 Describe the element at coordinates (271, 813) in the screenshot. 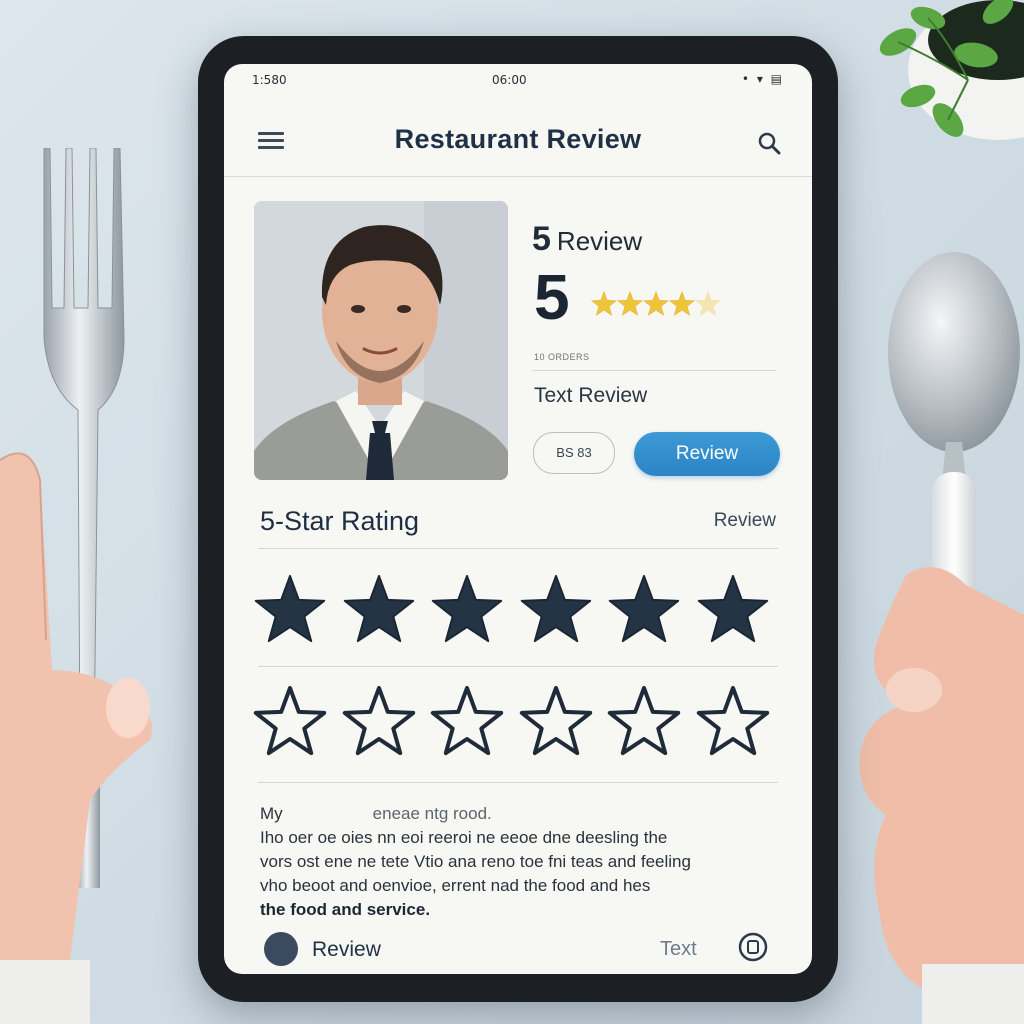

I see `review-line-1-start: My` at that location.